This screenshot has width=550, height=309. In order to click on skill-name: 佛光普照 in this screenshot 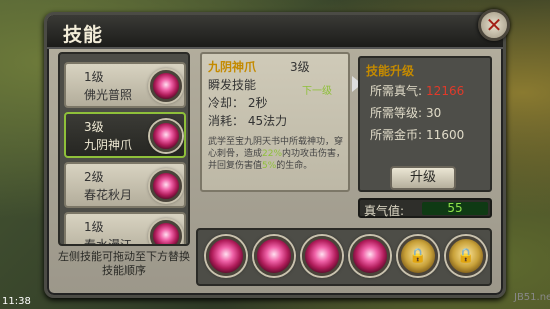, I will do `click(108, 95)`.